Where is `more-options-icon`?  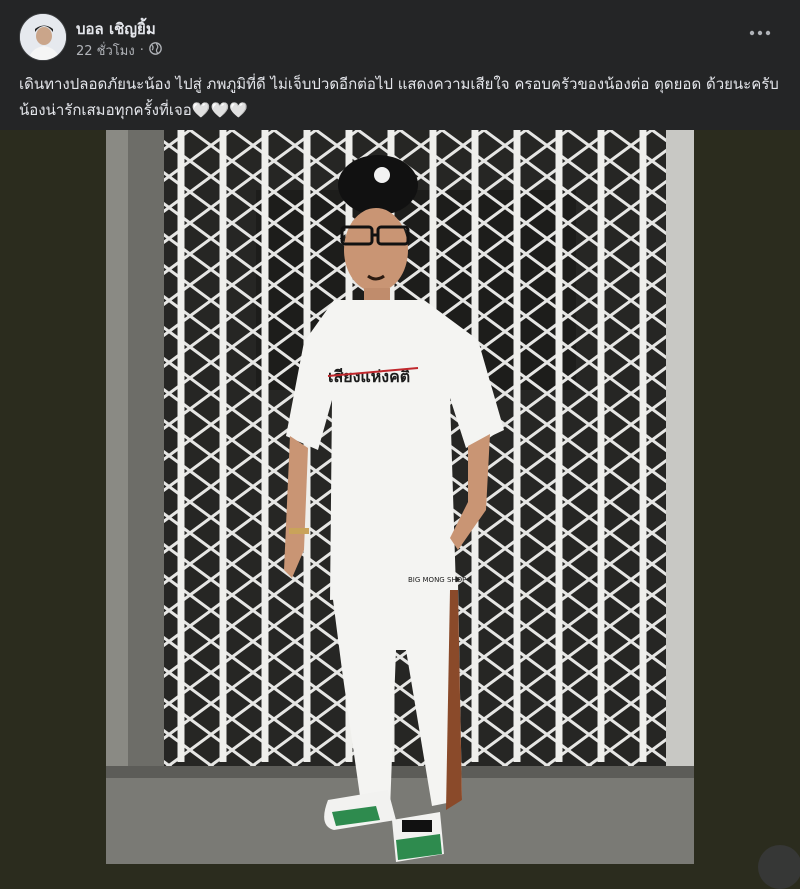 more-options-icon is located at coordinates (760, 34).